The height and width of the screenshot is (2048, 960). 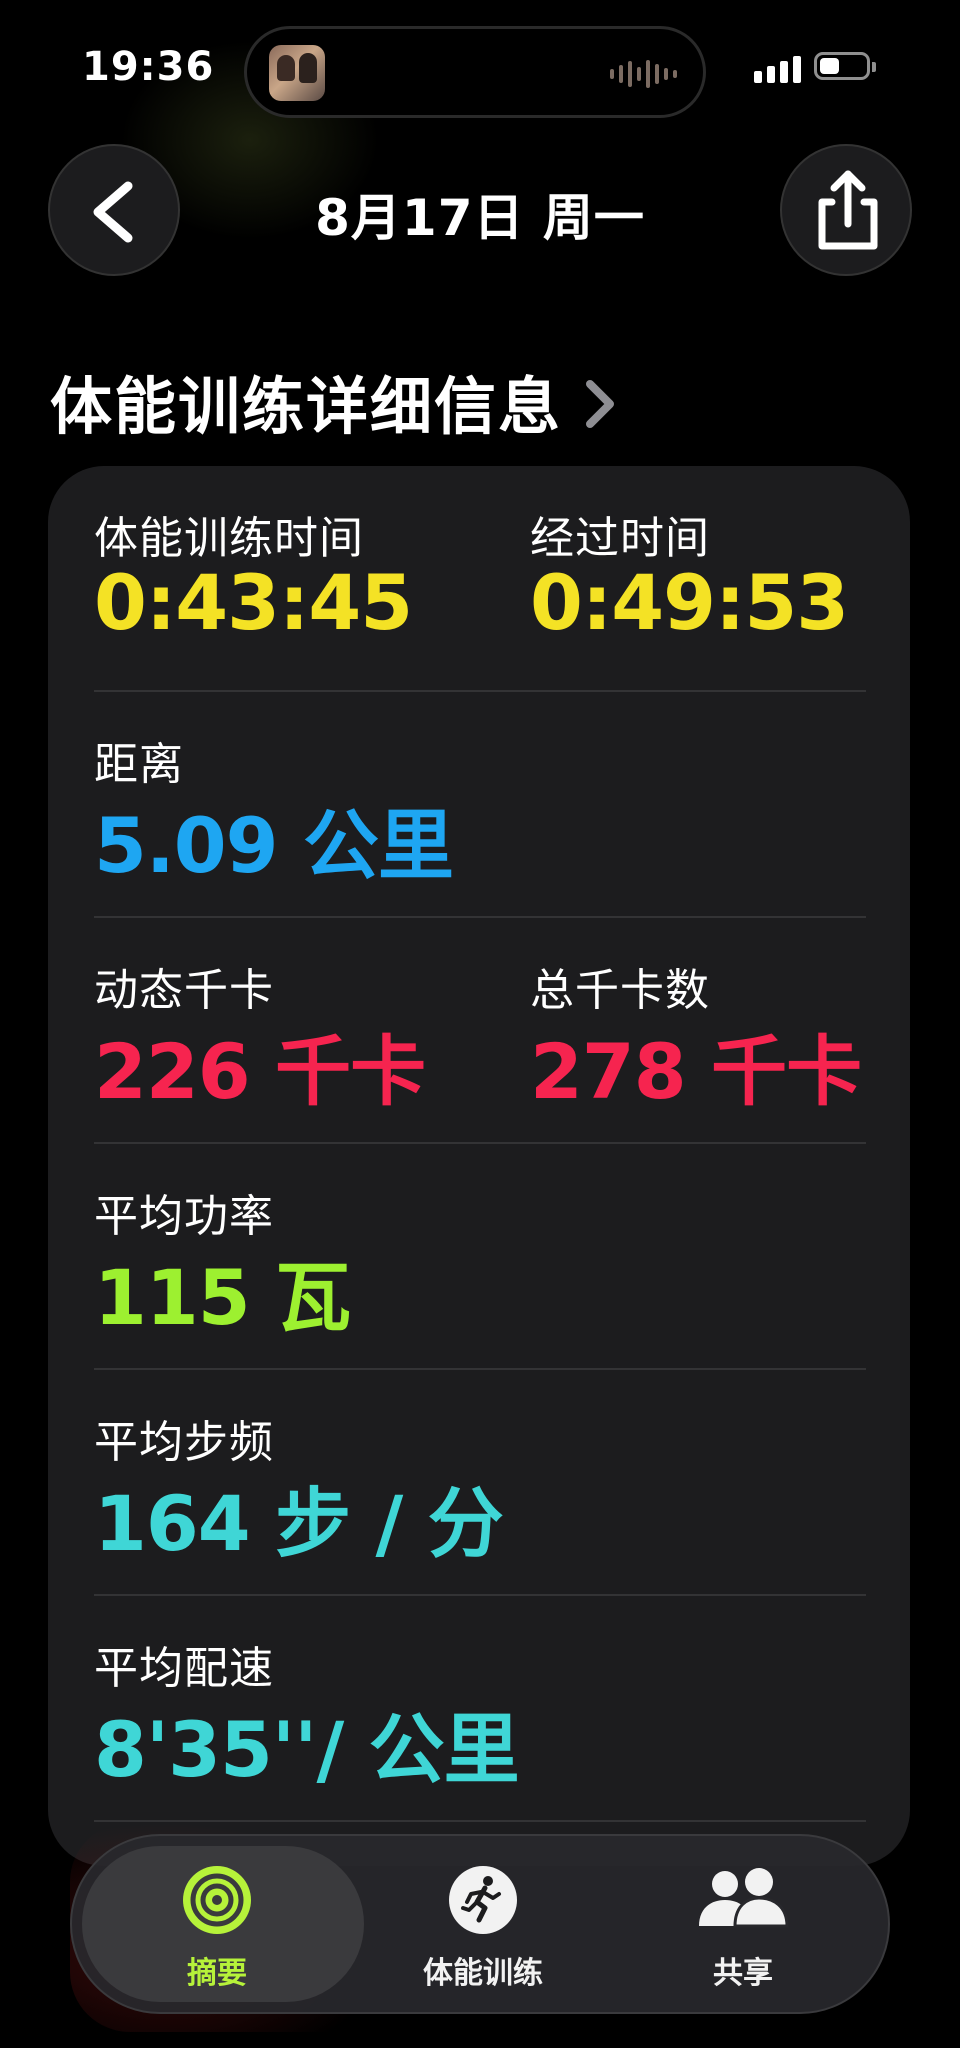 What do you see at coordinates (184, 990) in the screenshot?
I see `metric-label: 动态千卡` at bounding box center [184, 990].